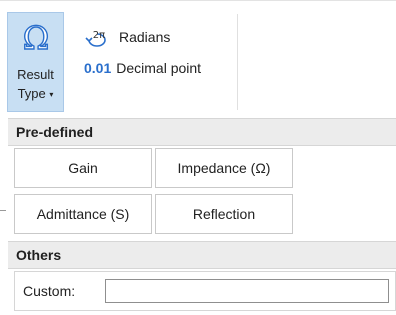 This screenshot has height=315, width=396. Describe the element at coordinates (99, 35) in the screenshot. I see `radians-icon-text: 2π` at that location.